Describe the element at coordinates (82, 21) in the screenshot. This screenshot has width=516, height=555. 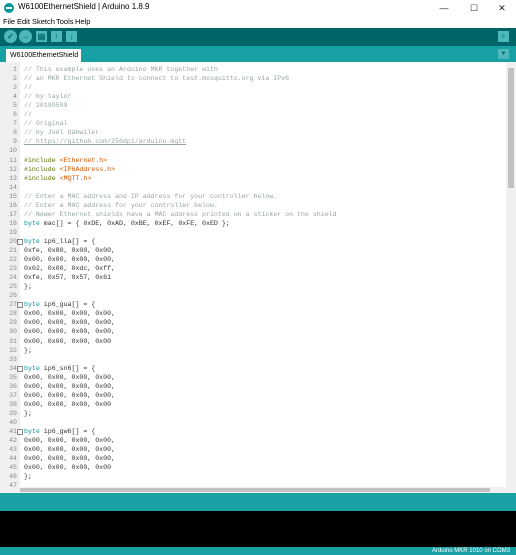
I see `menu-help: Help` at that location.